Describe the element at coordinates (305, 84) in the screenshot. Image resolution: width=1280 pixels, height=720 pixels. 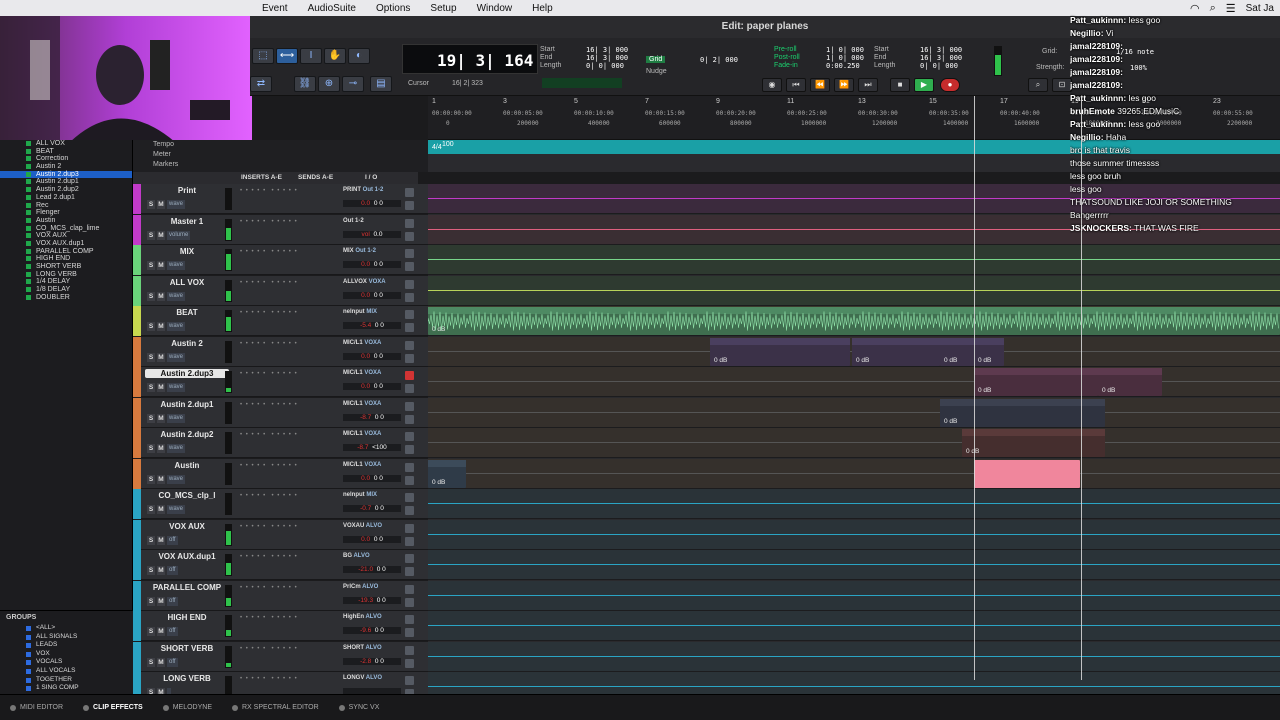
I see `link-button: ⛓` at that location.